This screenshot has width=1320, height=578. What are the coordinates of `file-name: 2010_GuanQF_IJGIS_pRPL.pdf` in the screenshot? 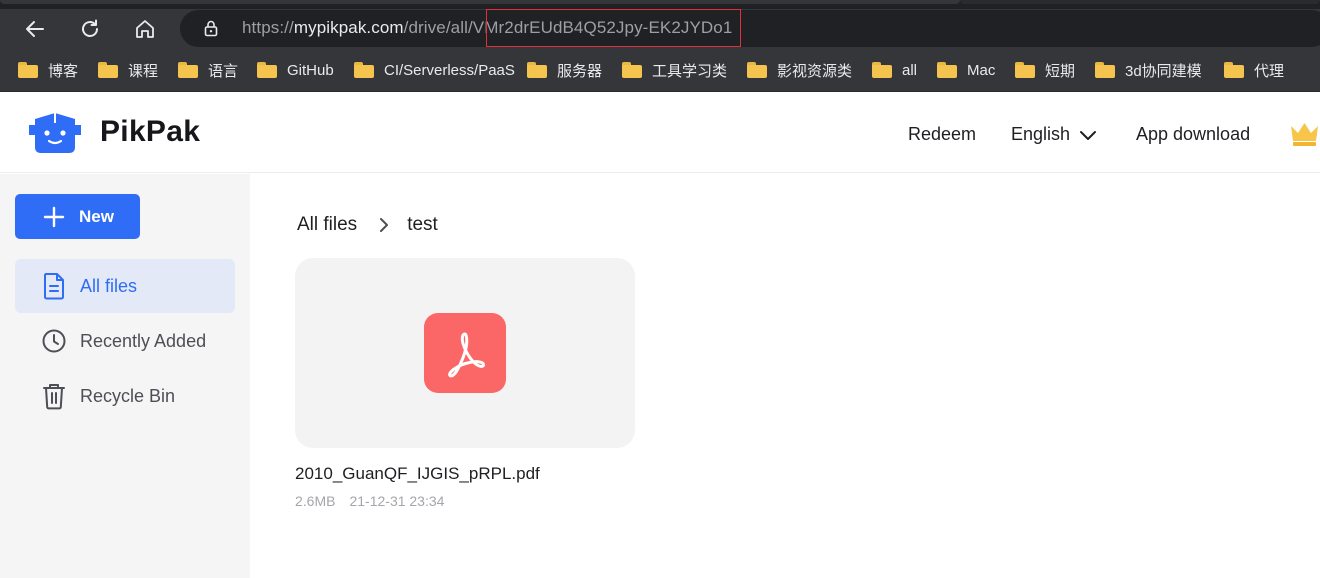 It's located at (417, 474).